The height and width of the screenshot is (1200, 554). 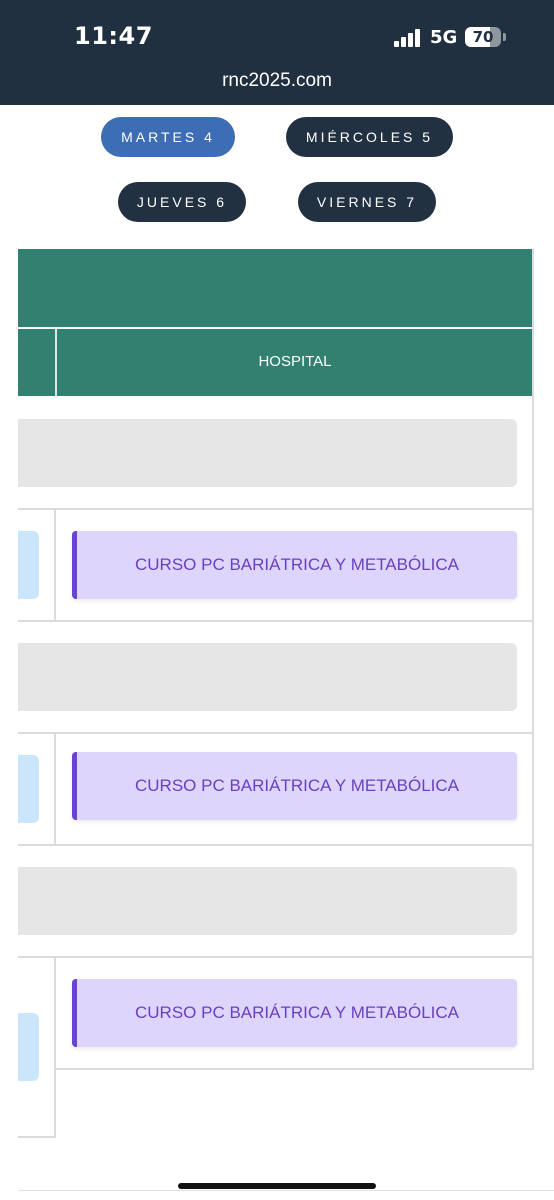 I want to click on battery-cap, so click(x=504, y=37).